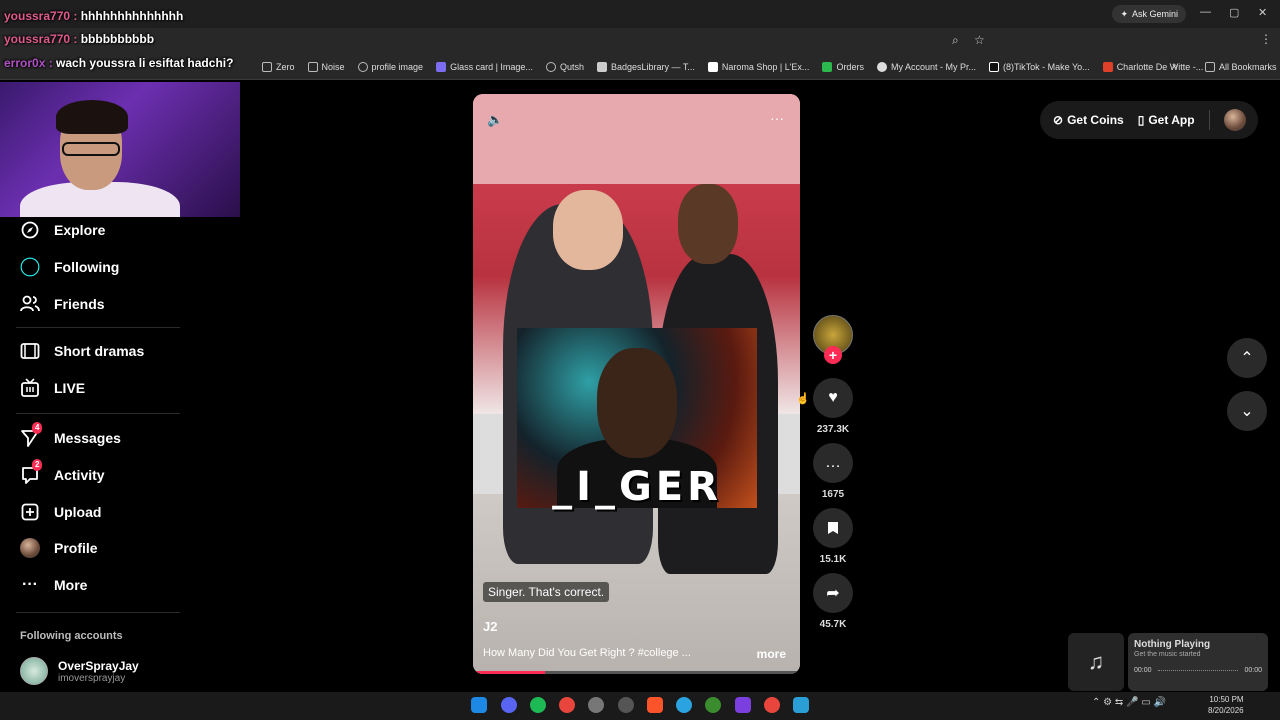  Describe the element at coordinates (655, 705) in the screenshot. I see `brave-icon` at that location.